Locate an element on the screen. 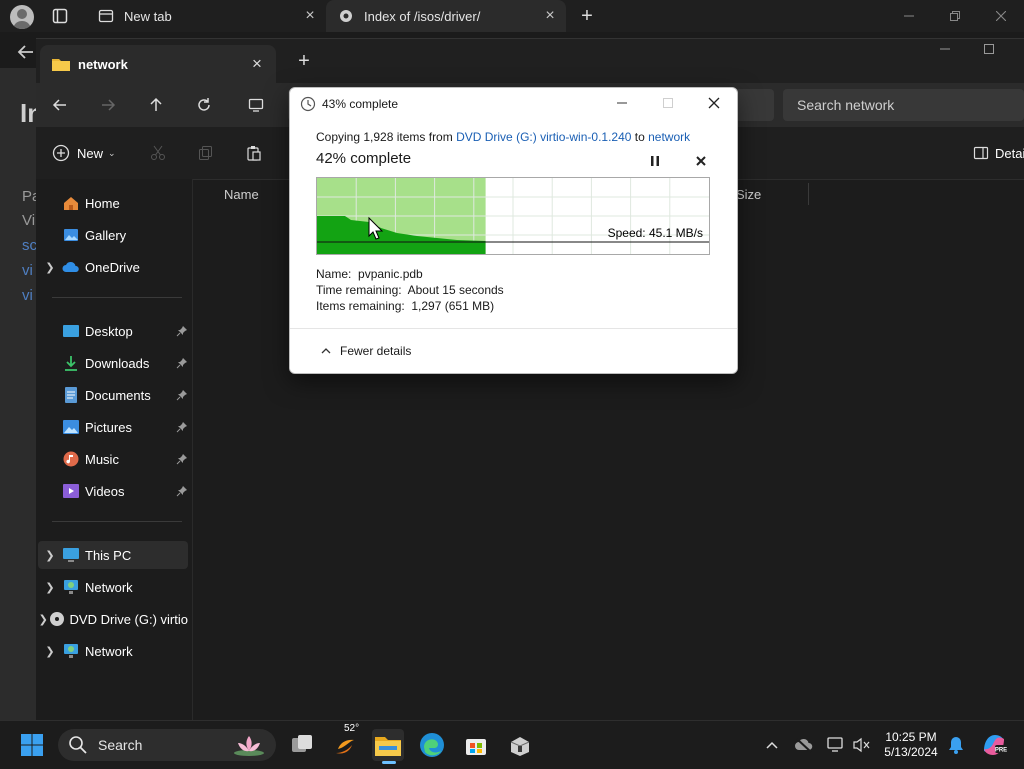 This screenshot has height=769, width=1024. tab-actions-icon is located at coordinates (60, 16).